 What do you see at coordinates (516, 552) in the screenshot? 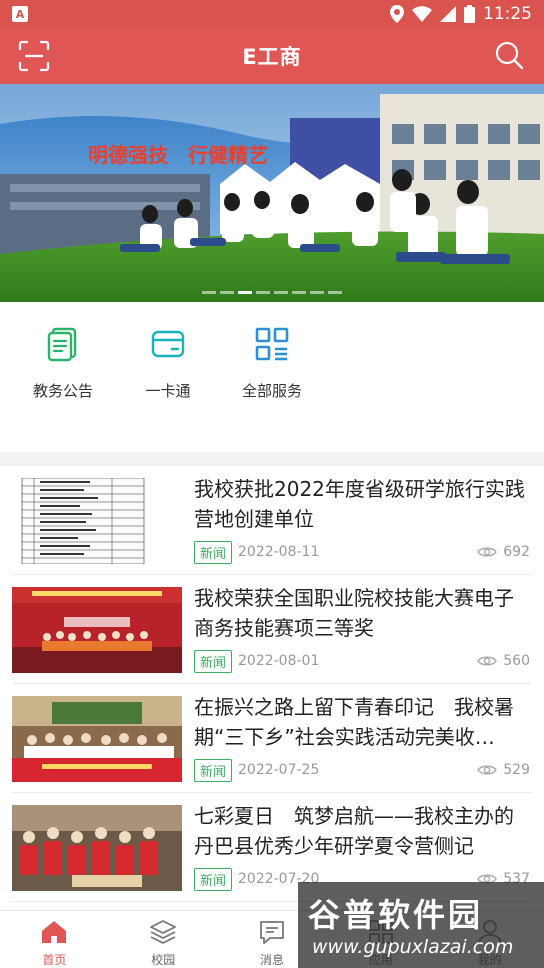
I see `news-view-count: 692` at bounding box center [516, 552].